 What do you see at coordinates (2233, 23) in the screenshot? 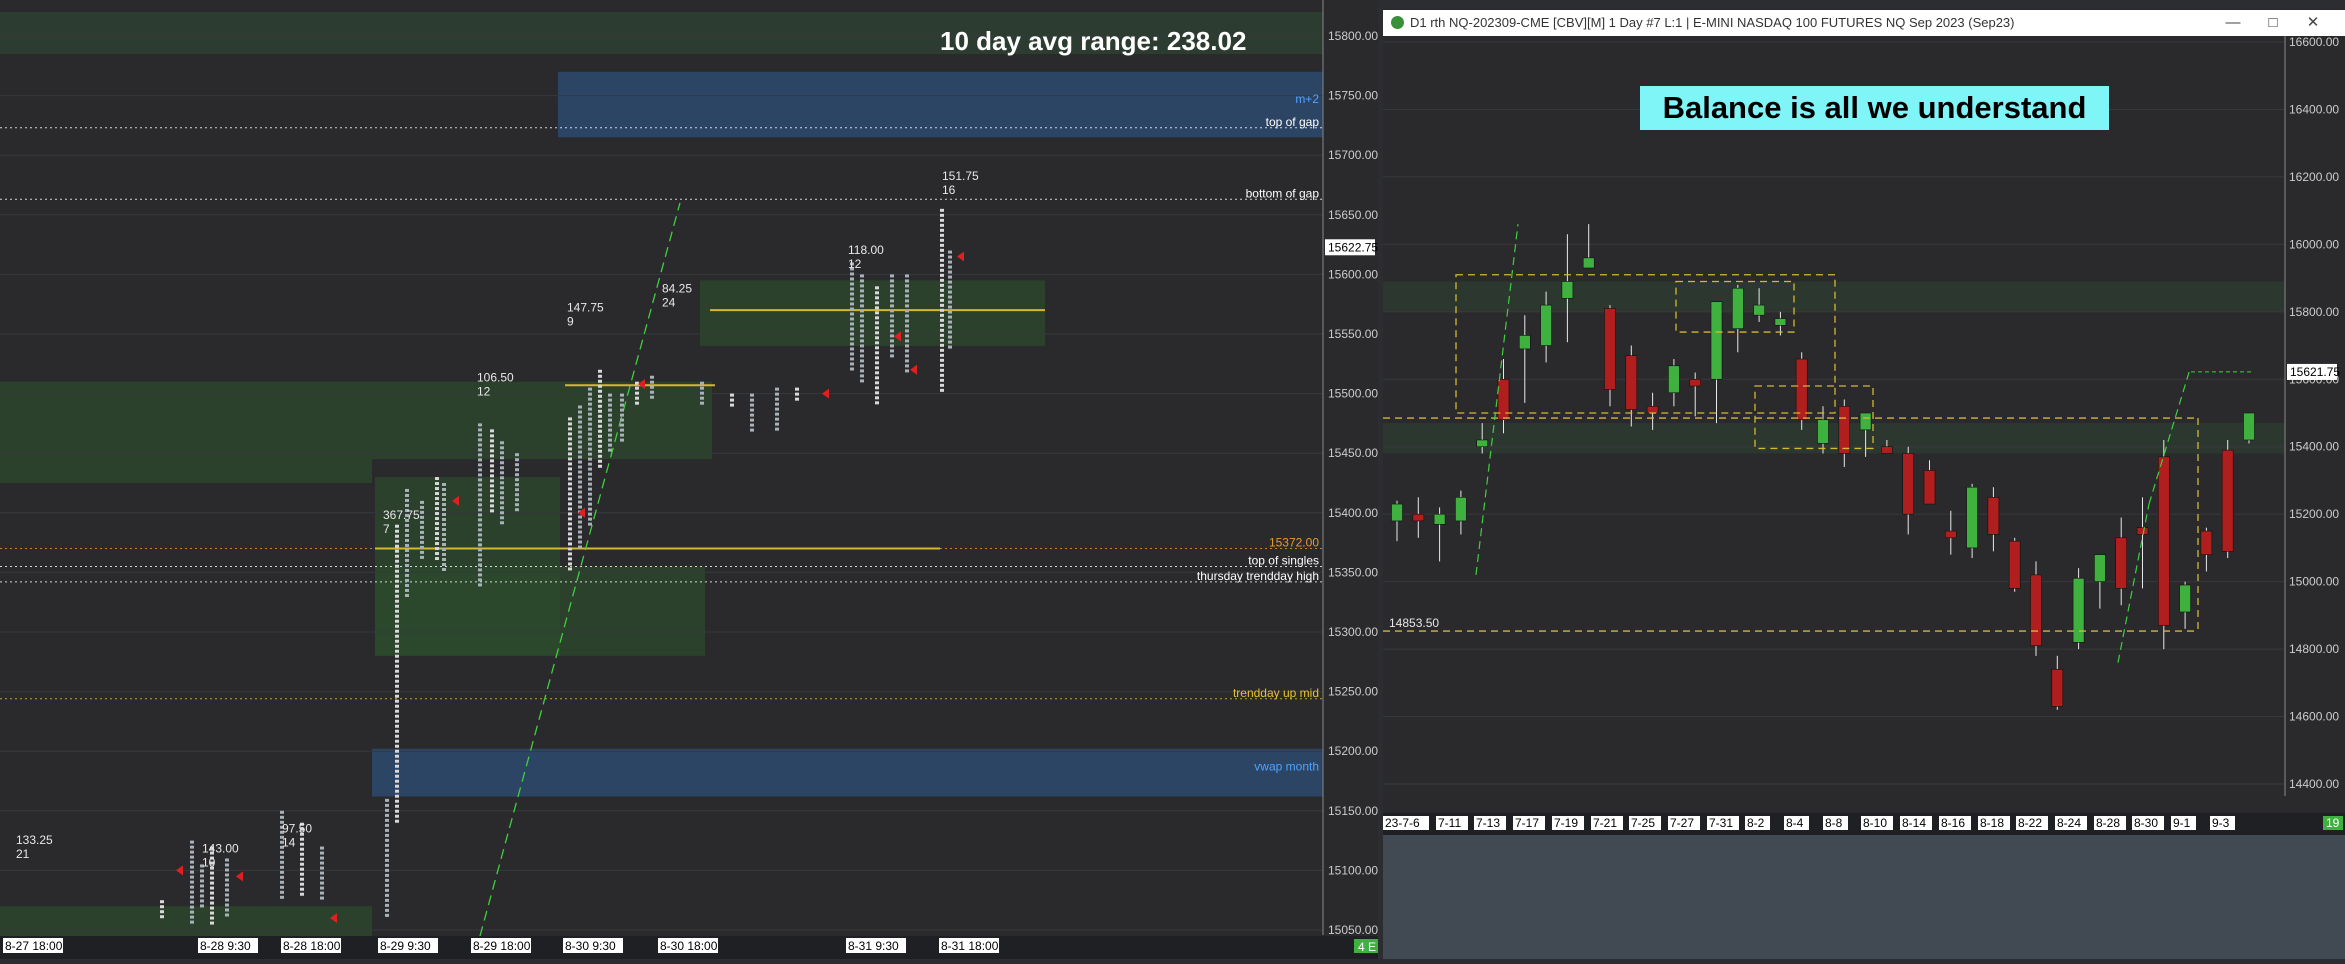
I see `minimize-button: —` at bounding box center [2233, 23].